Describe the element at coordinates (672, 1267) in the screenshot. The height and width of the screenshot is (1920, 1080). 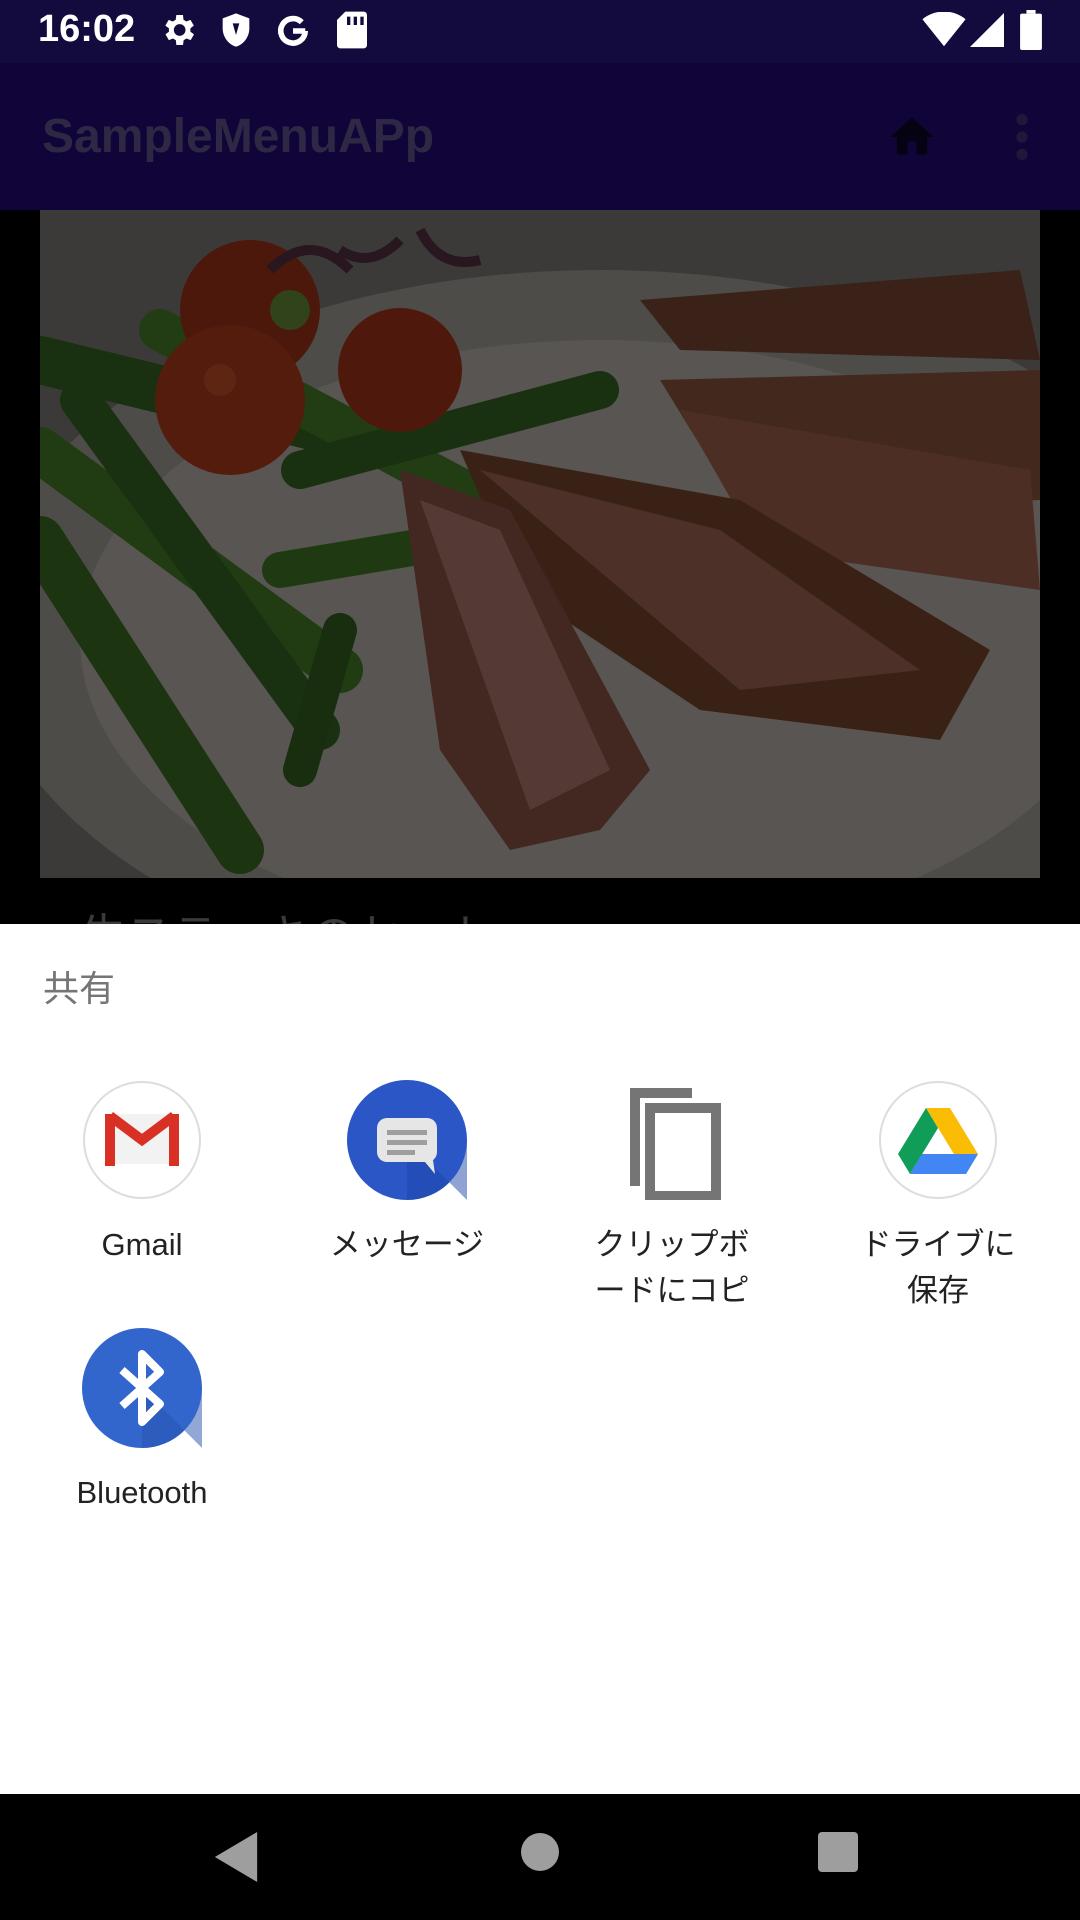
I see `share-target-label: クリップボ ードにコピ` at that location.